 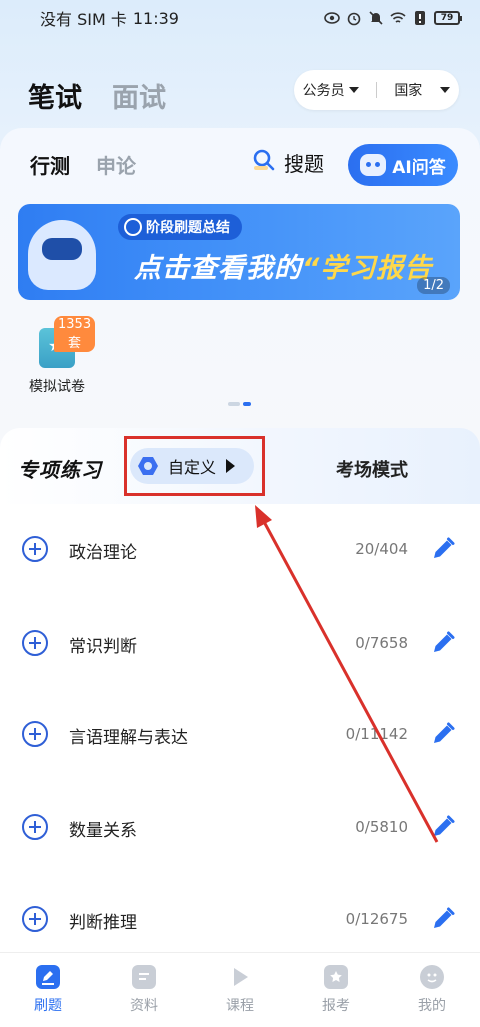 I want to click on ai-qa-label: AI问答, so click(x=419, y=167).